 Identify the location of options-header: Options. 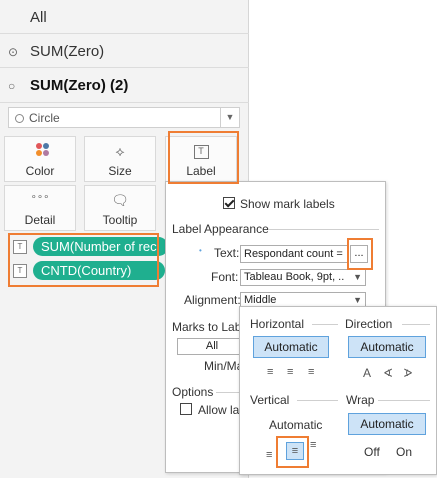
(193, 392).